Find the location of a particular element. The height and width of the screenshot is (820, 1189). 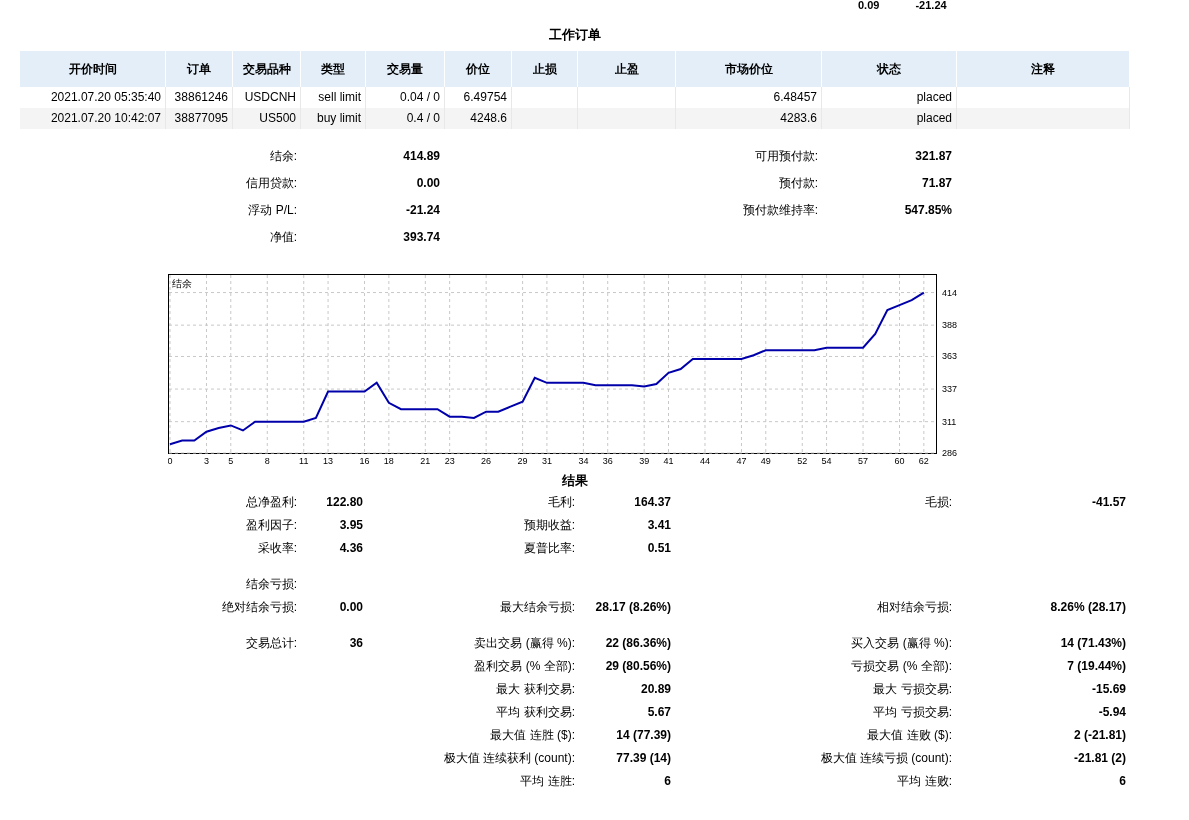

stat-label: 最大 亏损交易: is located at coordinates (912, 689).